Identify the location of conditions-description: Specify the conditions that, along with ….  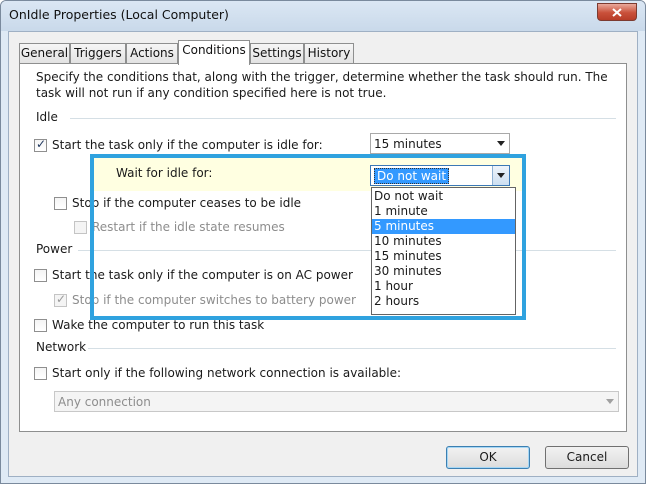
(322, 85).